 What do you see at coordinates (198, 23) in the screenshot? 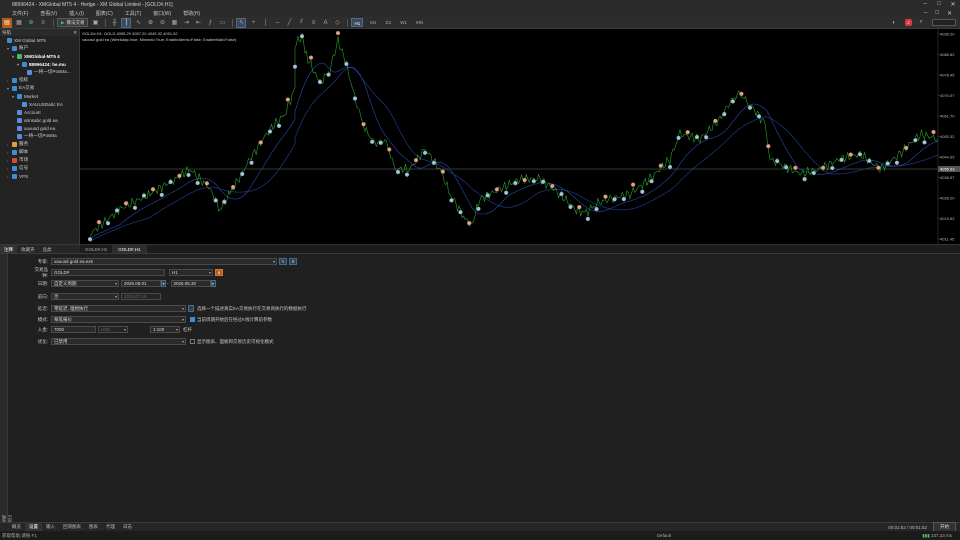
I see `chart-shift-icon: ⇤` at bounding box center [198, 23].